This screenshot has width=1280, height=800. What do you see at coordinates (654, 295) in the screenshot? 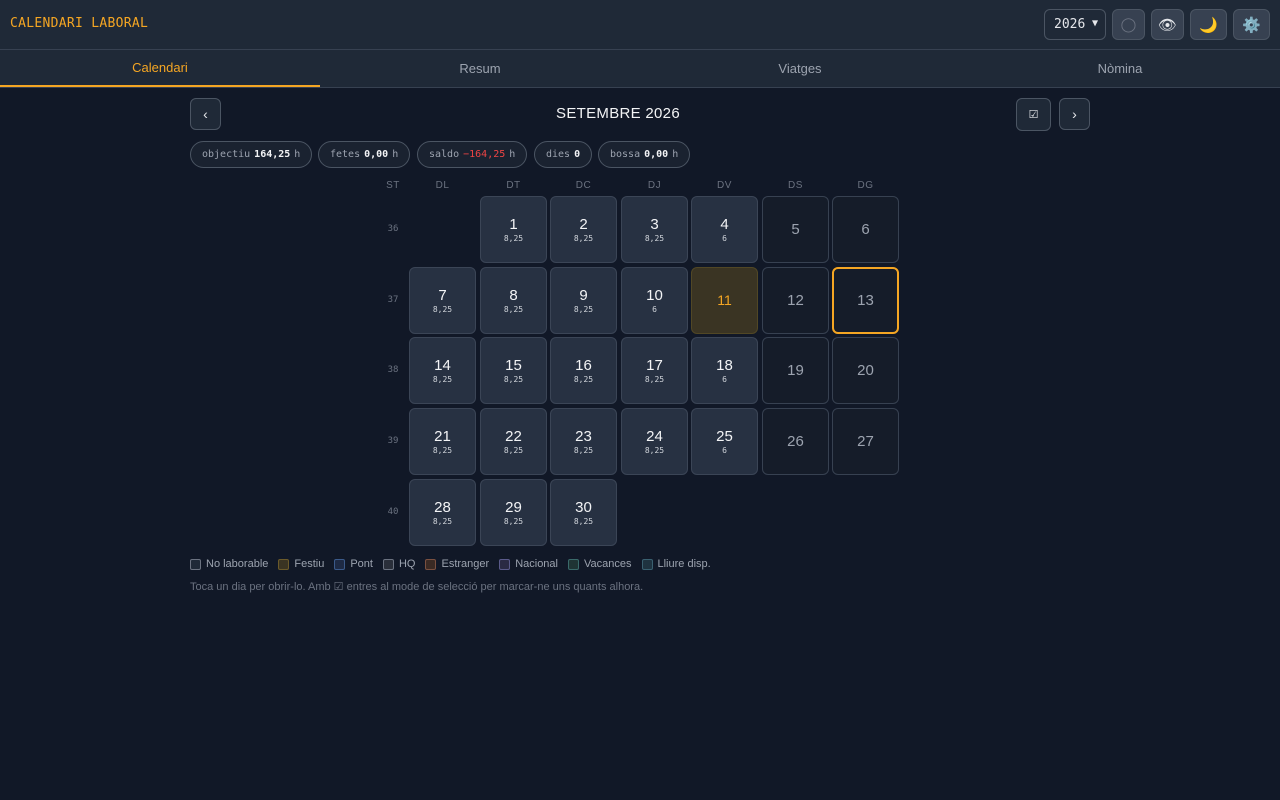
I see `day-number: 10` at bounding box center [654, 295].